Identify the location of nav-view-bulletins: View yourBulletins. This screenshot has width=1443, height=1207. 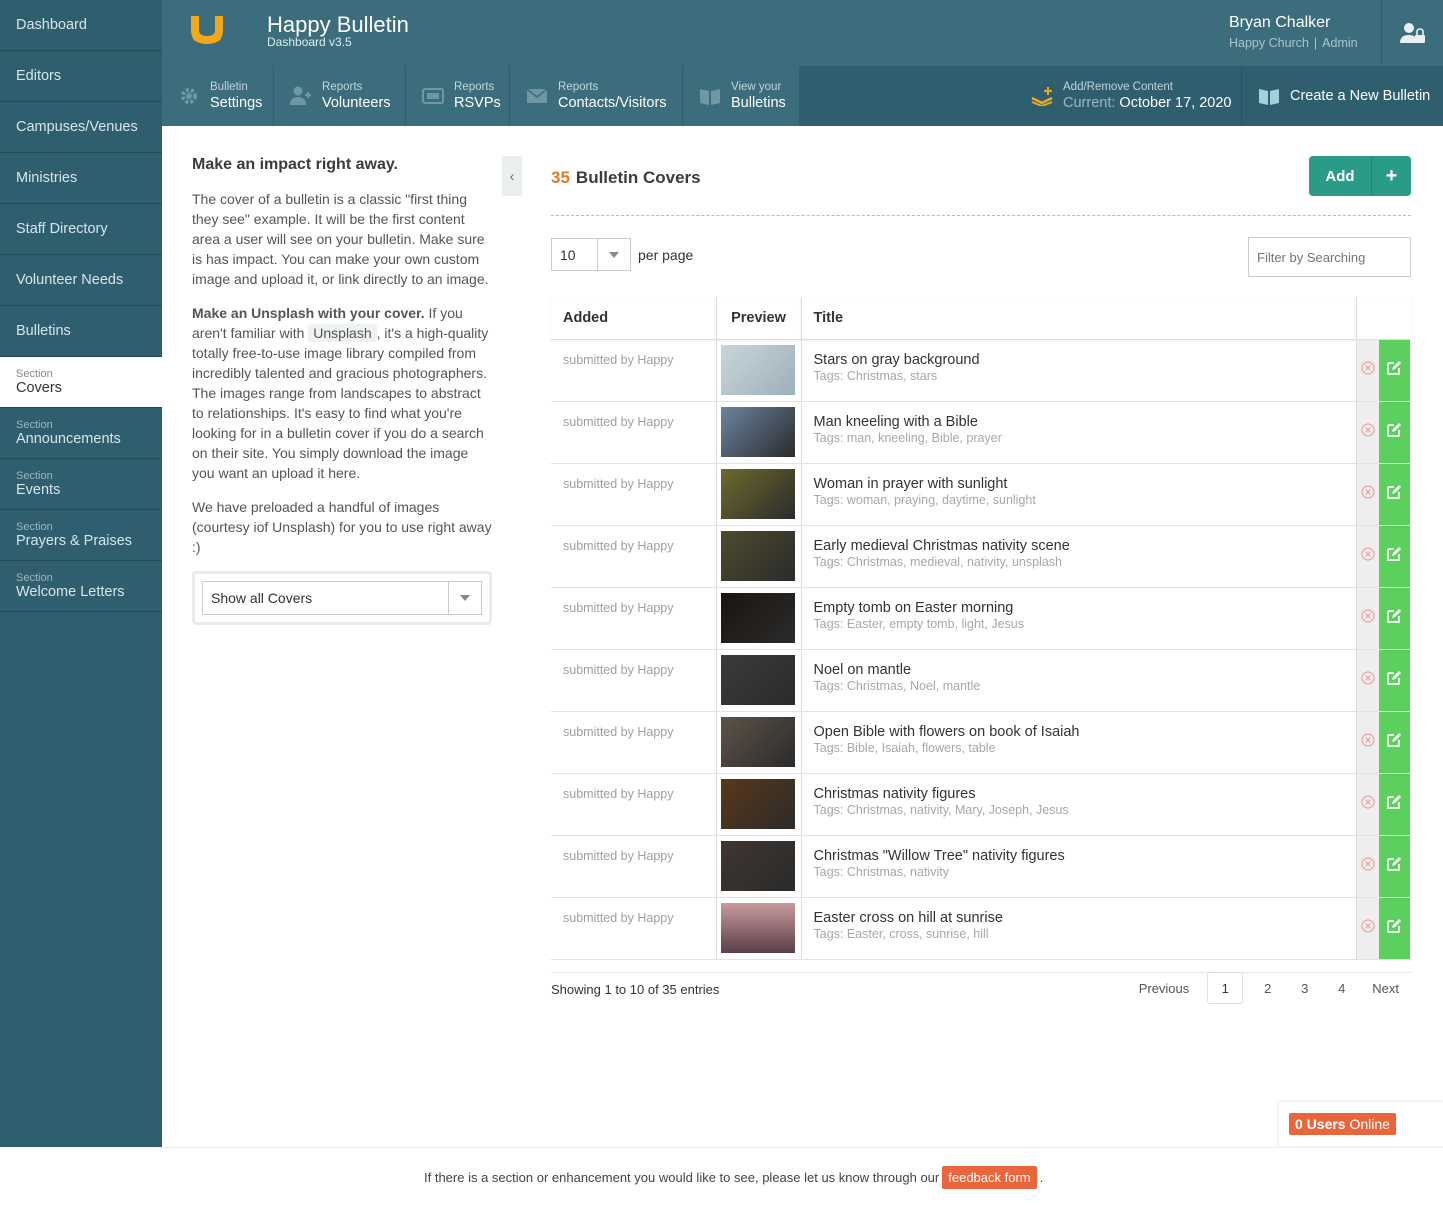
(741, 96).